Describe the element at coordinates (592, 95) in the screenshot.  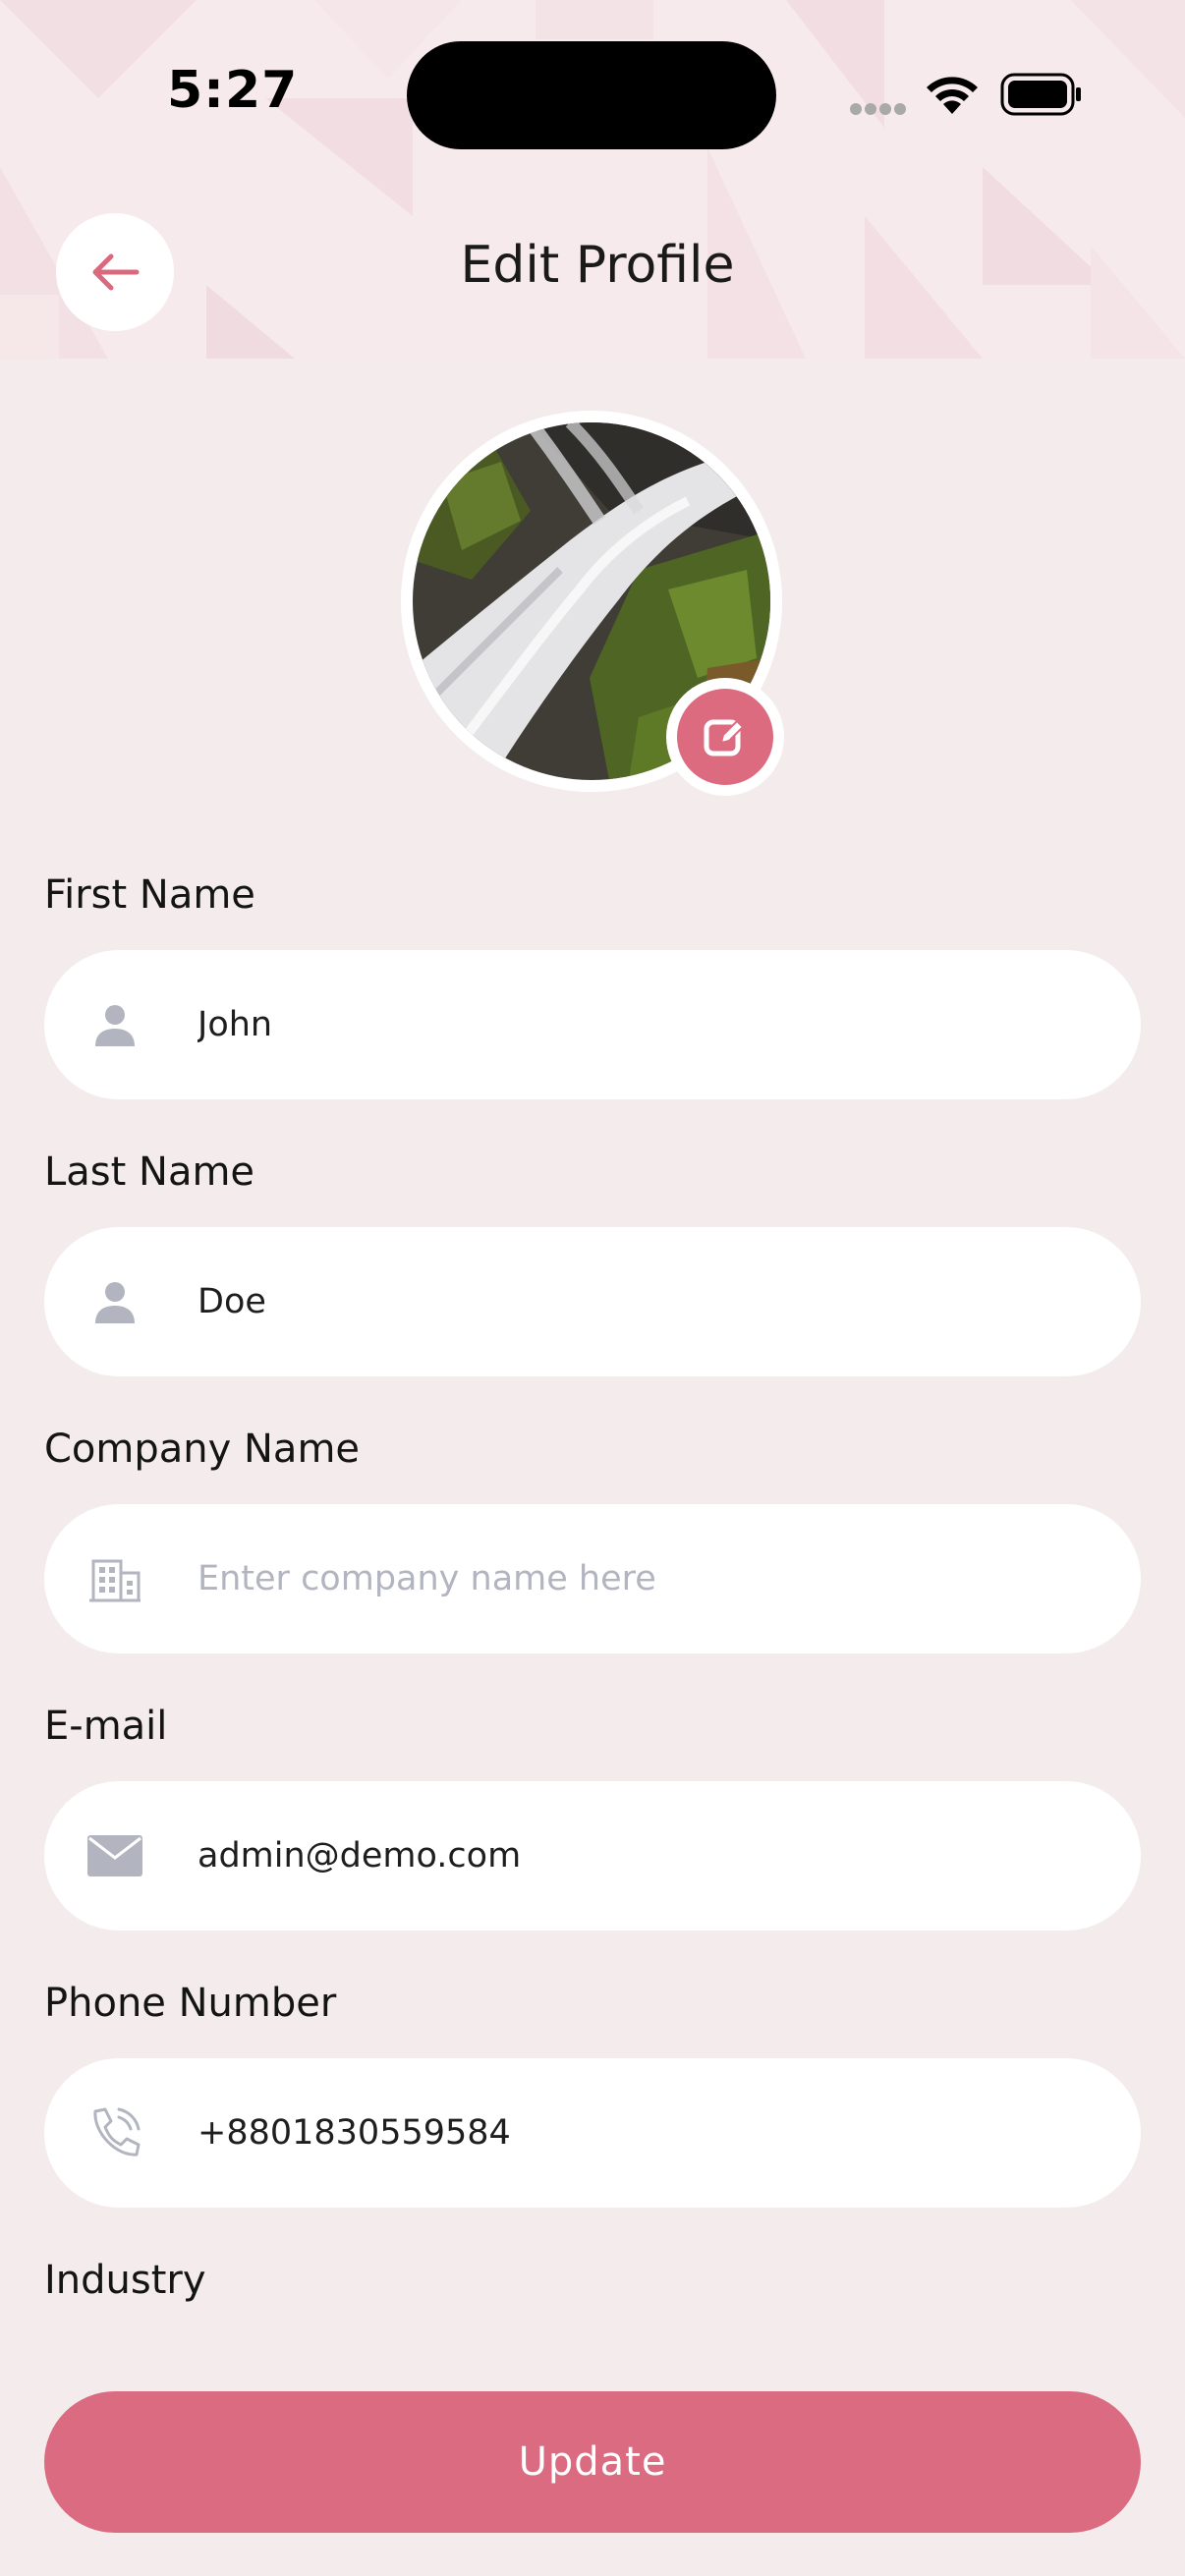
I see `dynamic-island` at that location.